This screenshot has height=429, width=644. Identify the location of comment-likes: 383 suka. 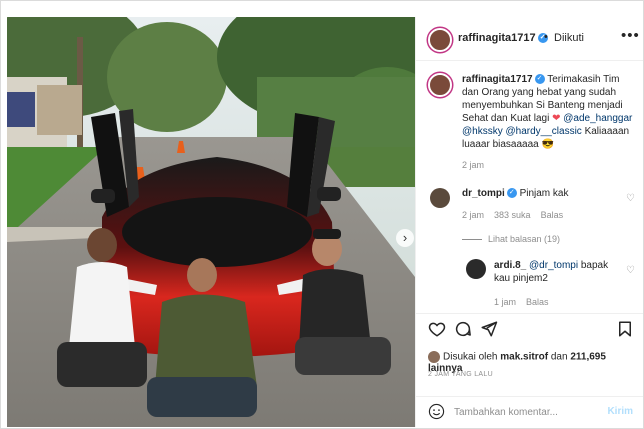
(512, 215).